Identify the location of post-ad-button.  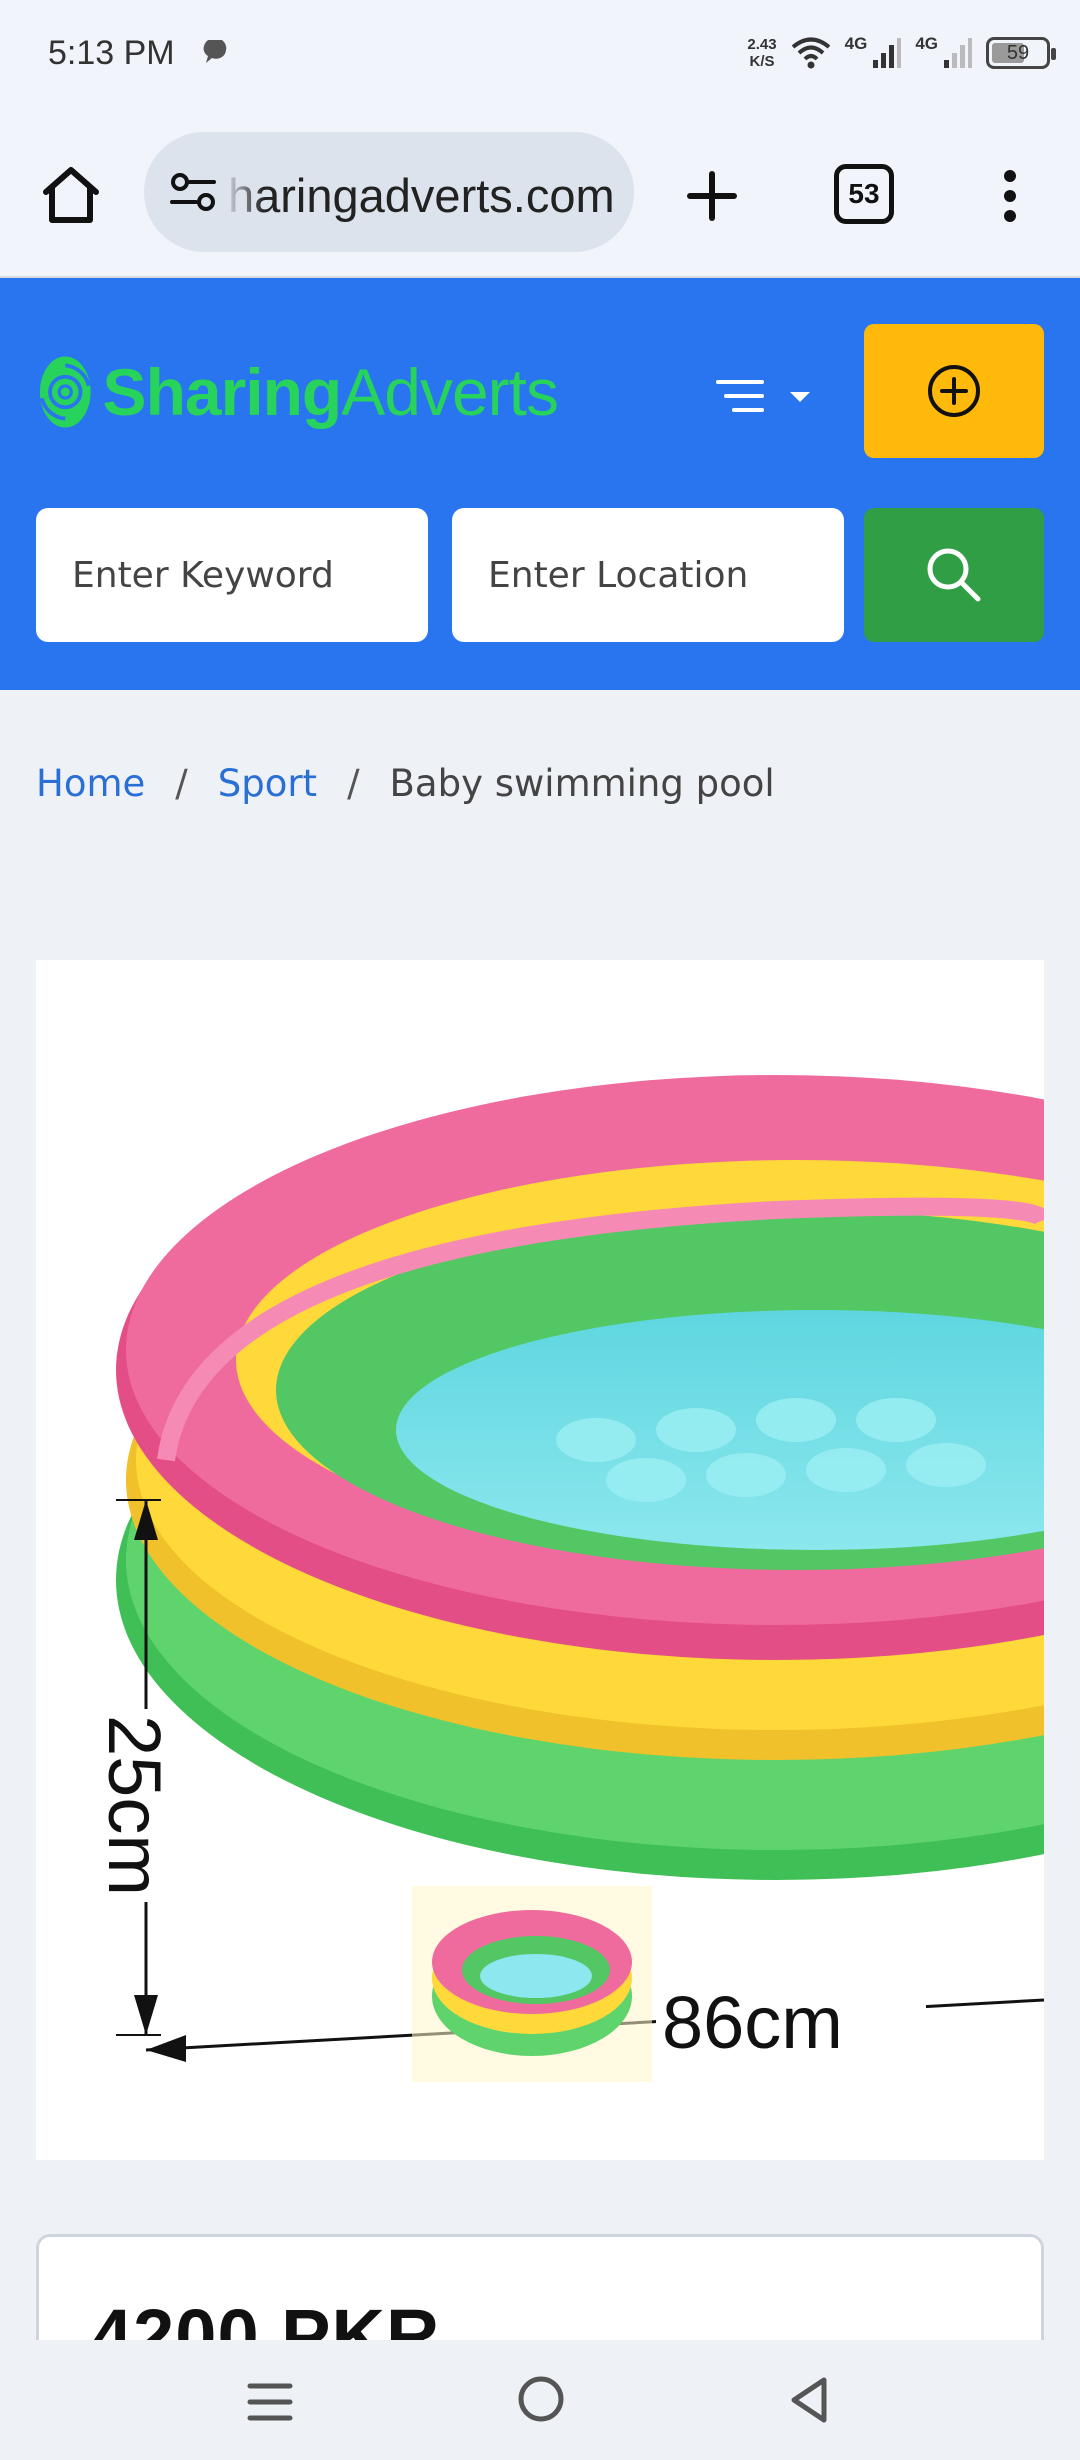
(954, 391).